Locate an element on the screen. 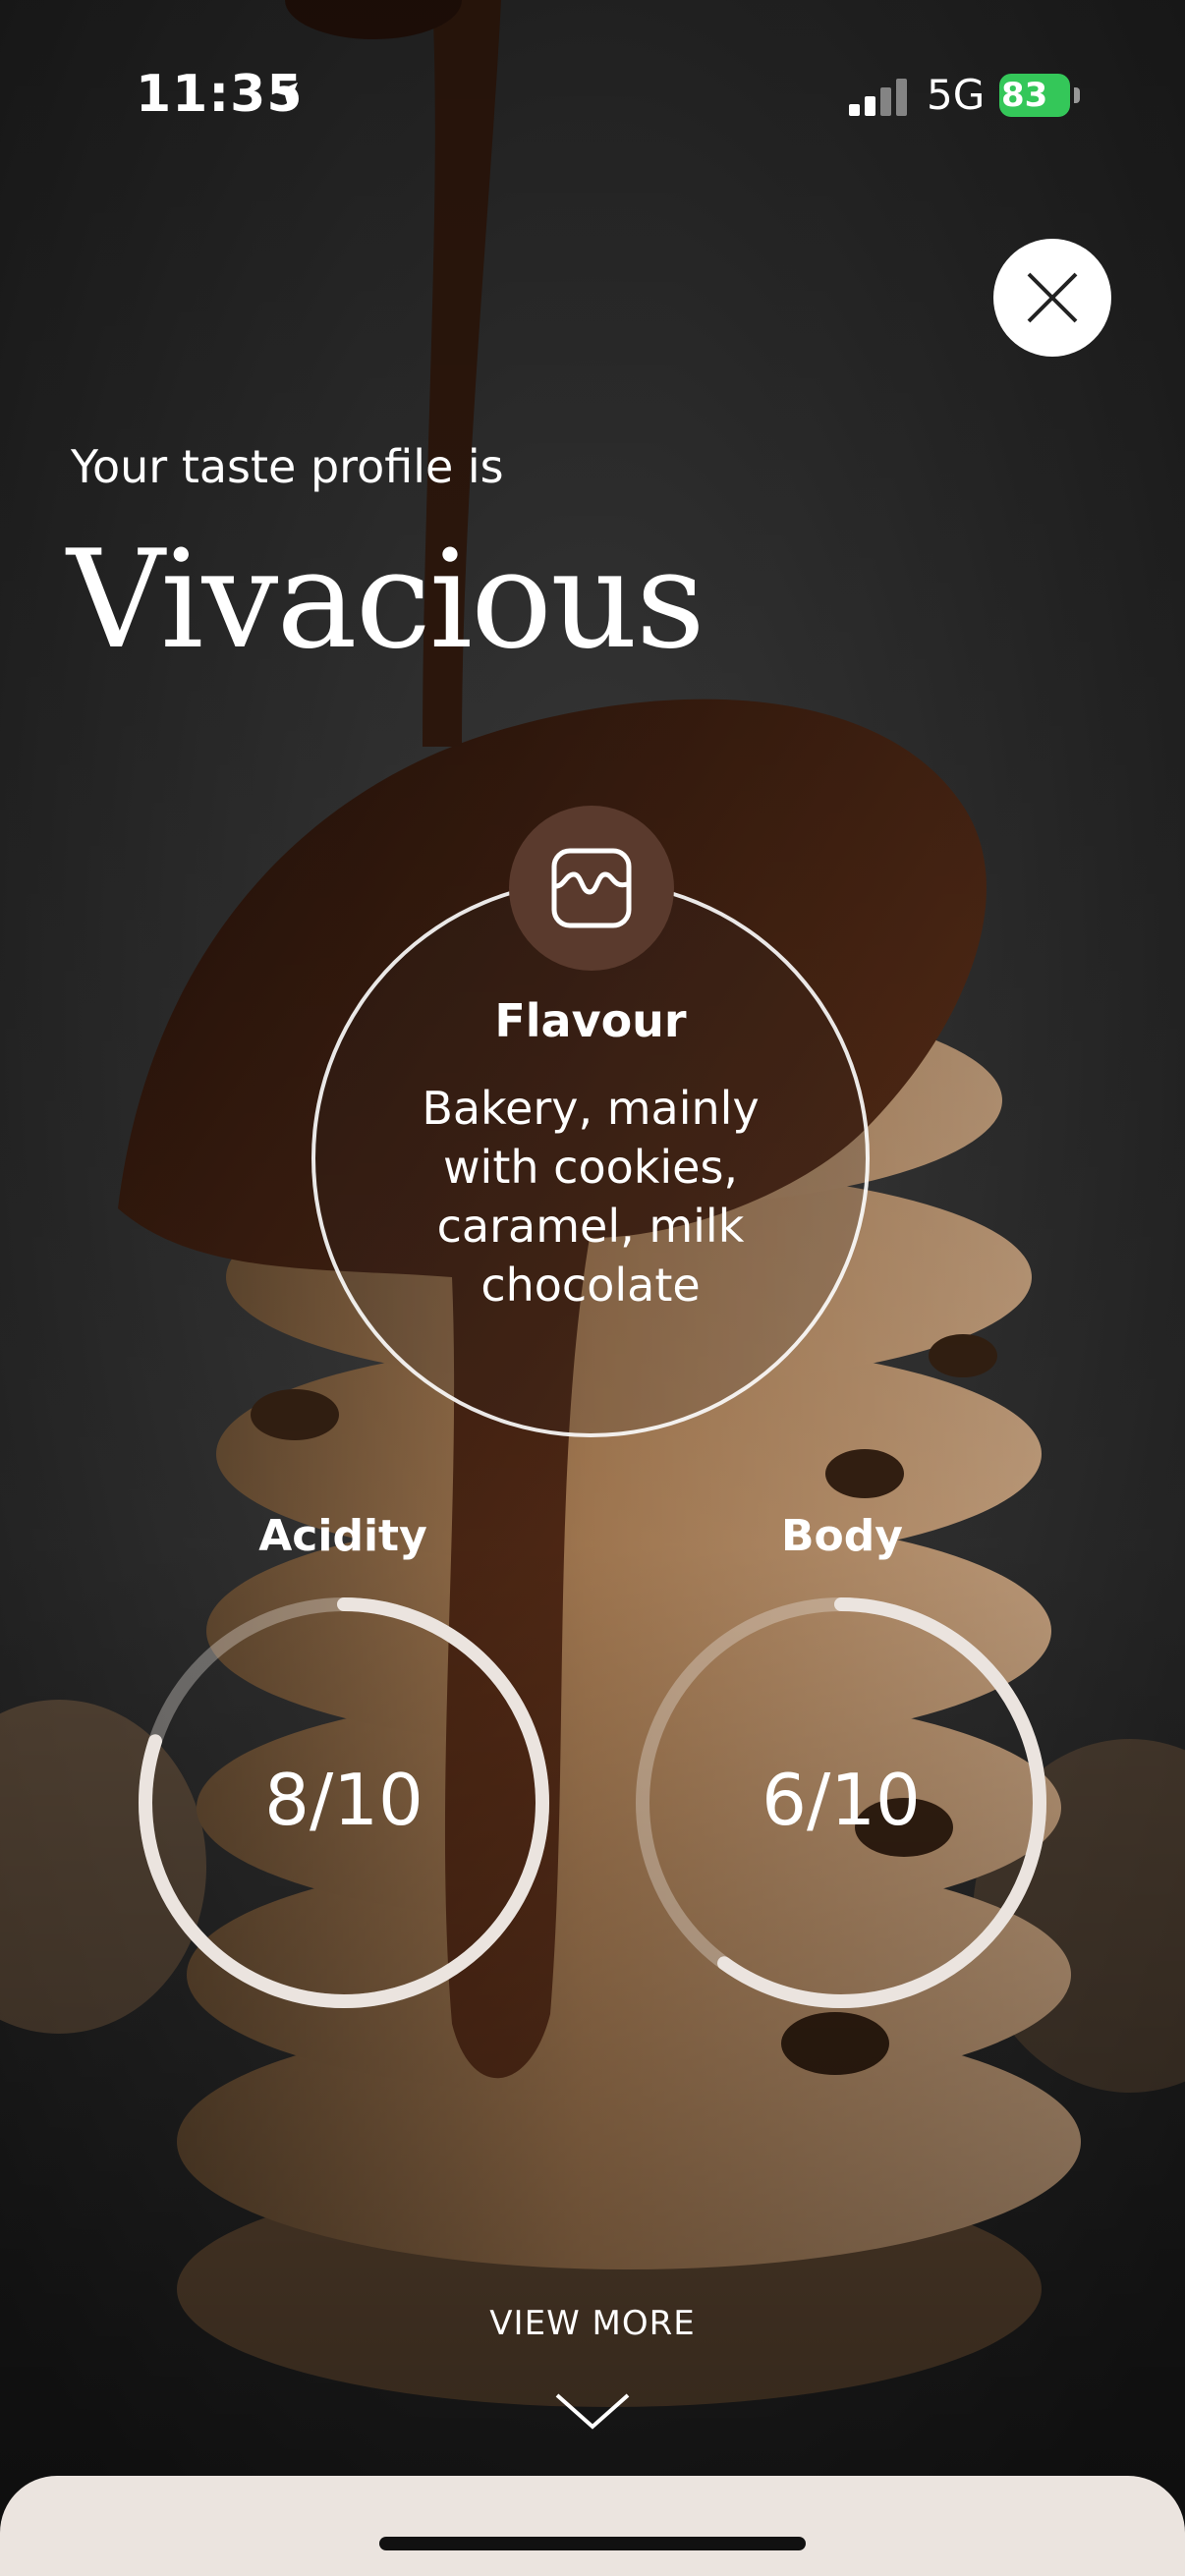 This screenshot has width=1185, height=2576. chevron-down-icon is located at coordinates (592, 2411).